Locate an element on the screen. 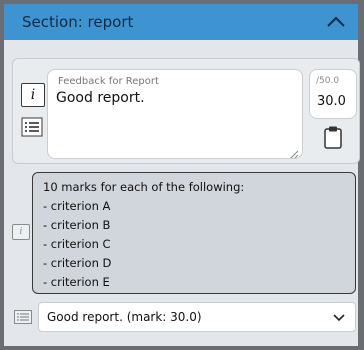 The height and width of the screenshot is (350, 364). comment-select: Good report. (mark: 30.0) is located at coordinates (197, 317).